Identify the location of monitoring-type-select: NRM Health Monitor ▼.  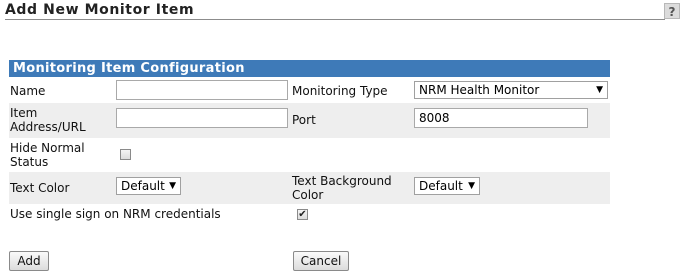
(511, 90).